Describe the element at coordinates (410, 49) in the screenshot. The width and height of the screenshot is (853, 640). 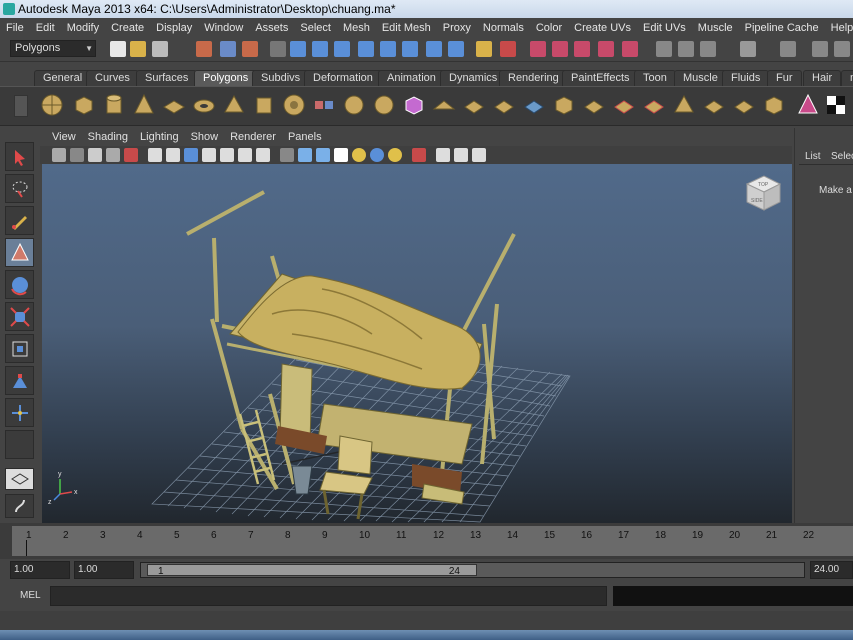
I see `snap-to-surface-icon` at that location.